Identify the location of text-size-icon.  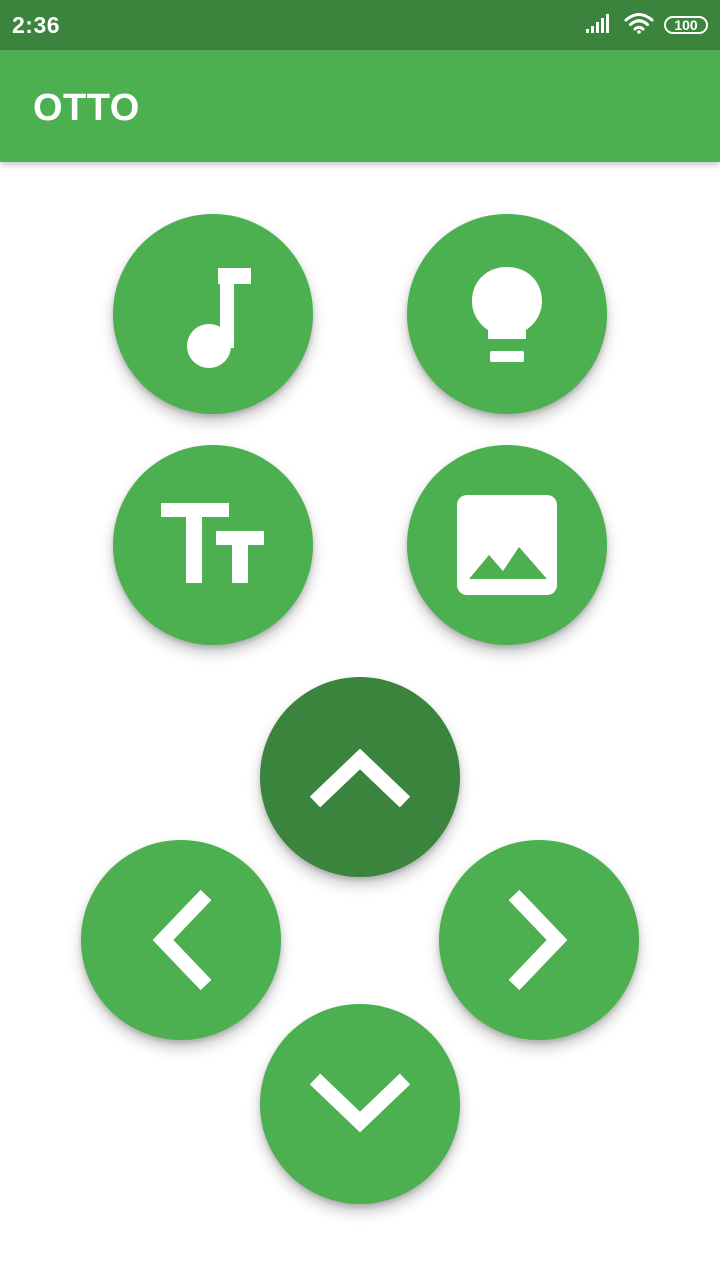
(213, 545).